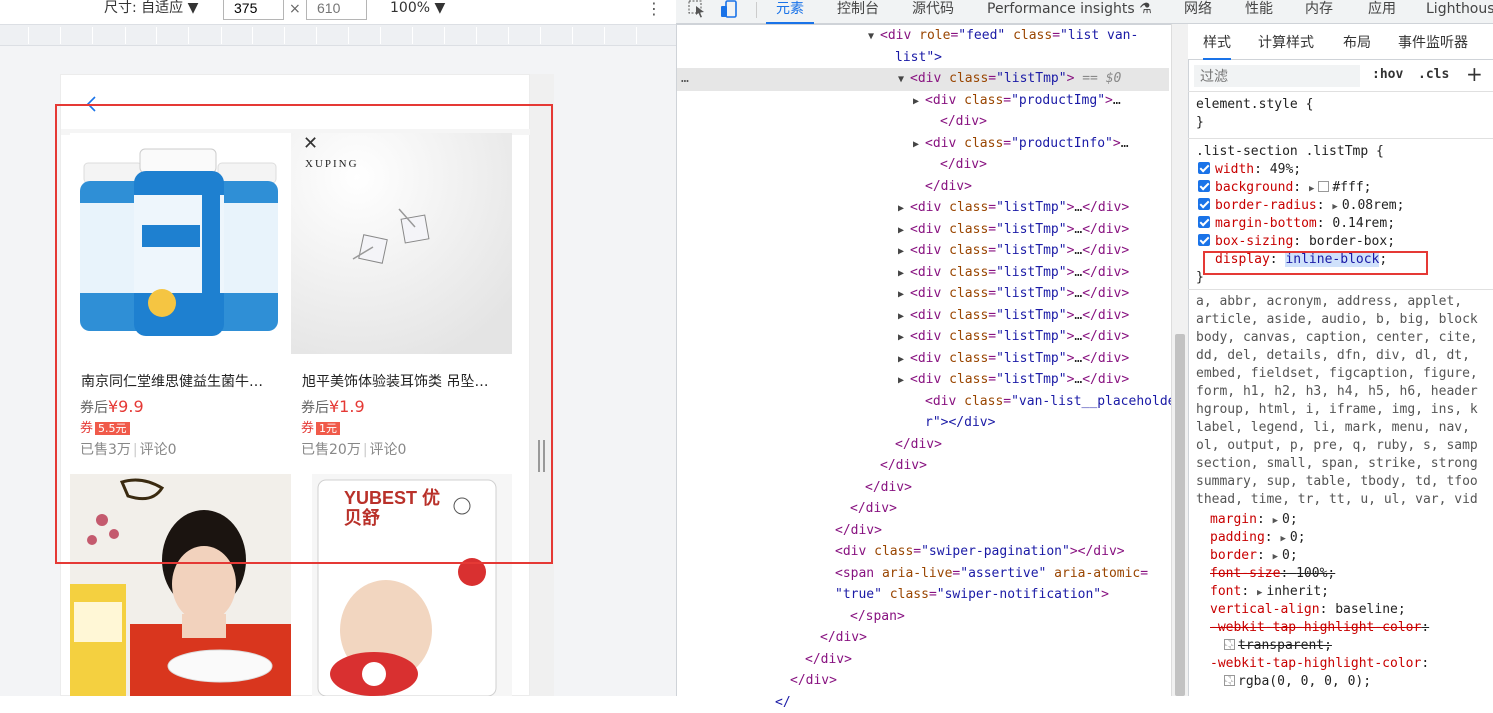  I want to click on new-rule-plus-icon: +, so click(1474, 74).